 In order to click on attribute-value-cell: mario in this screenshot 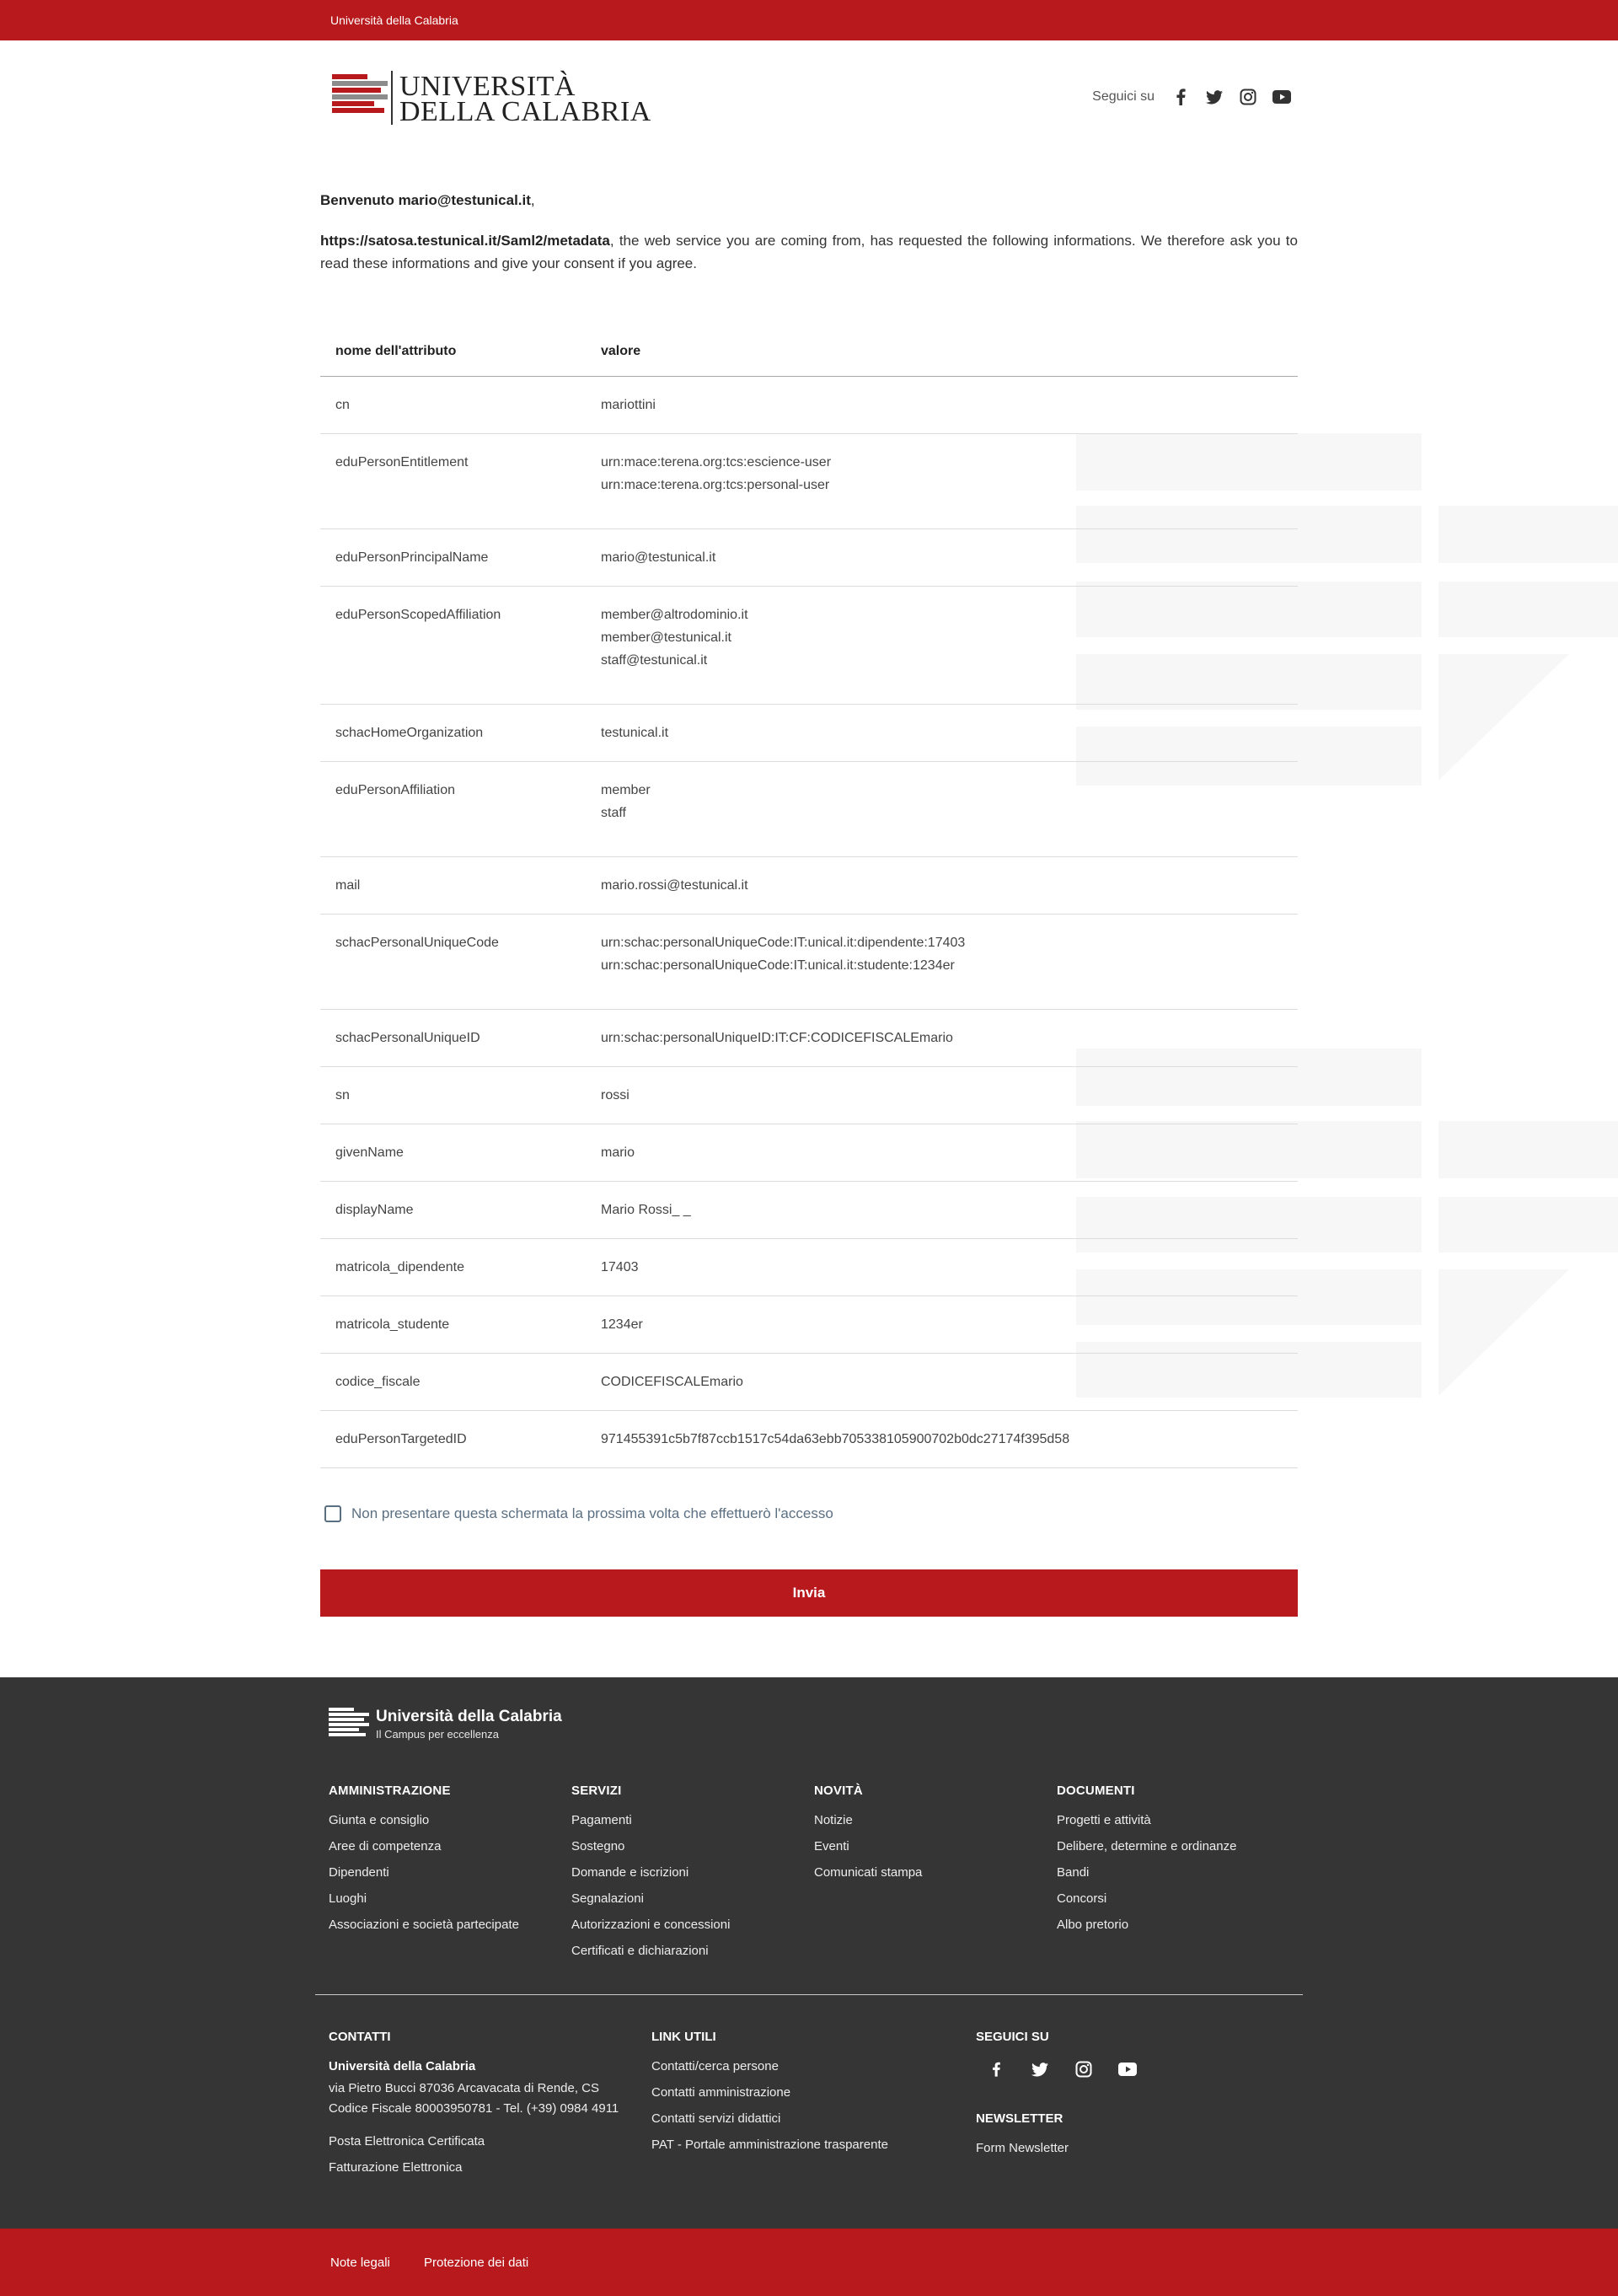, I will do `click(942, 1153)`.